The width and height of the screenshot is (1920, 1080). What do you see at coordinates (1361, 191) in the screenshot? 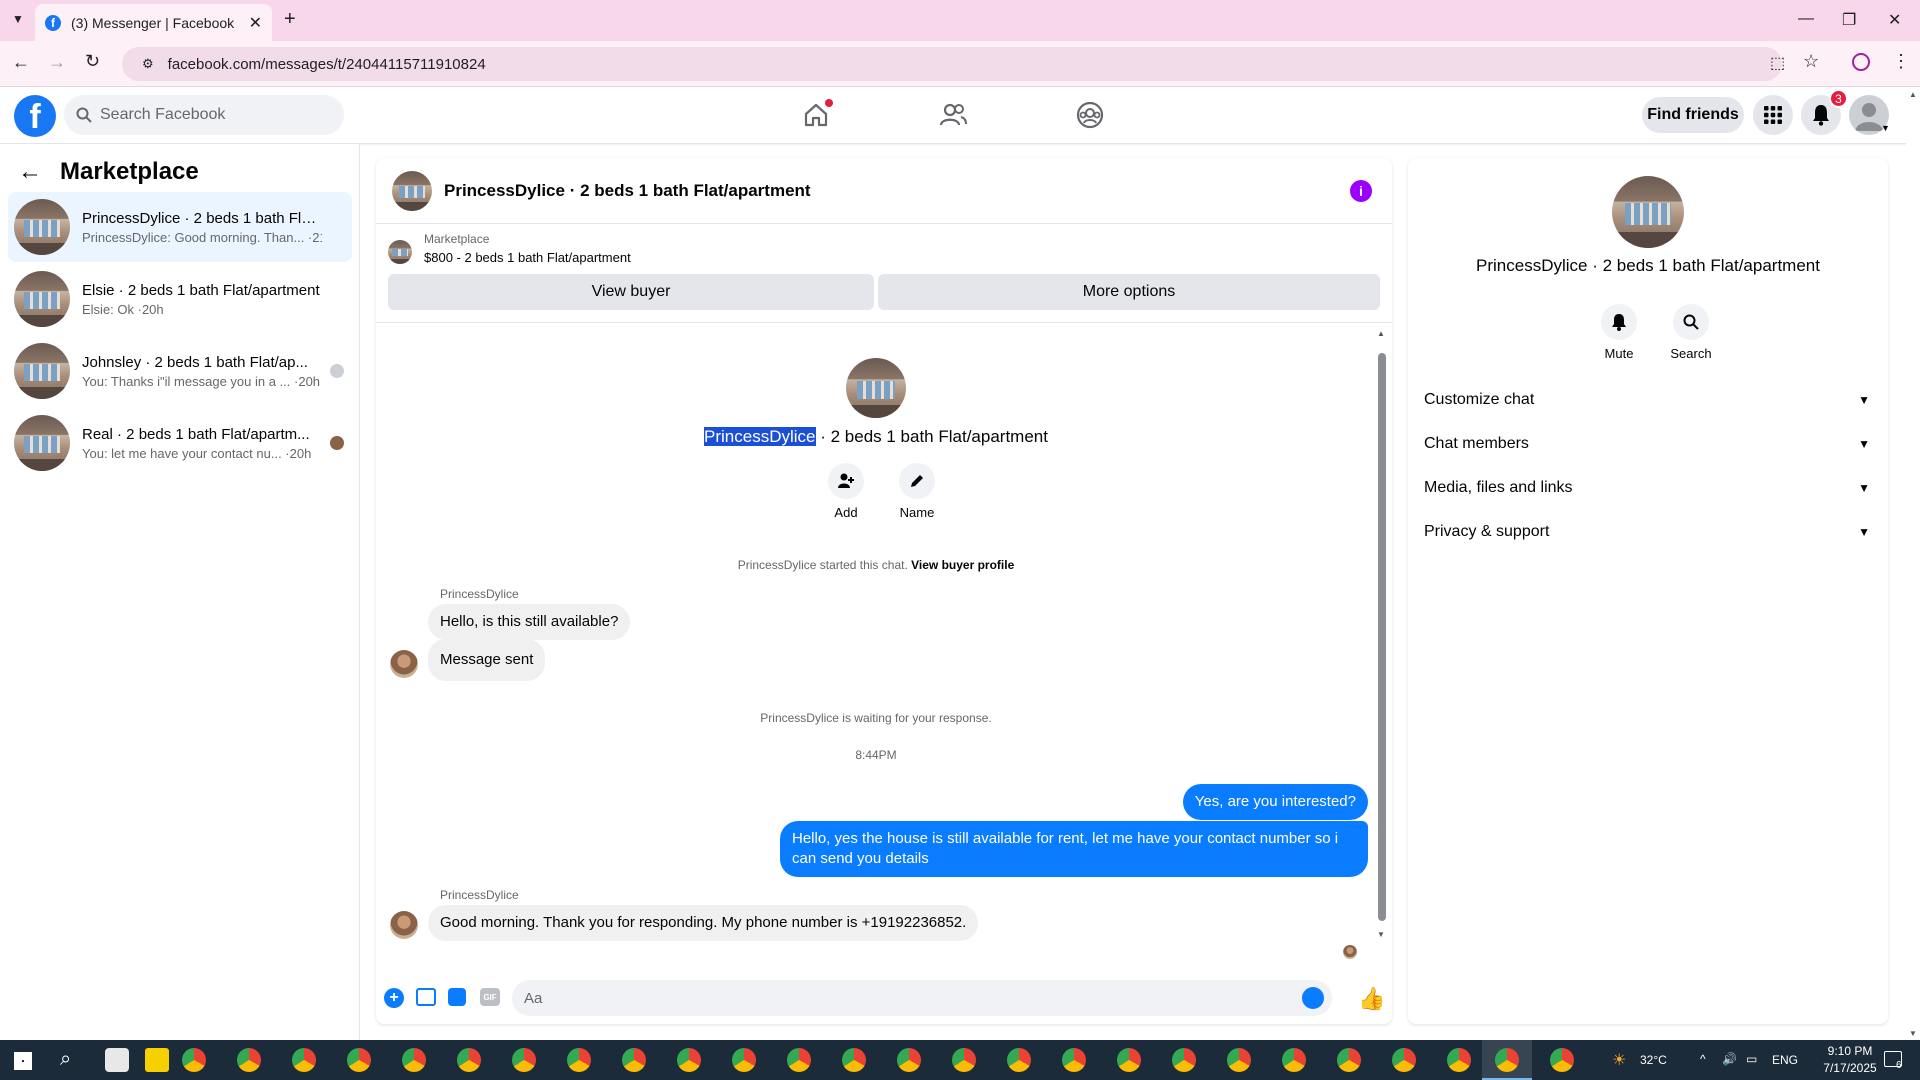
I see `conversation-info-icon: i` at bounding box center [1361, 191].